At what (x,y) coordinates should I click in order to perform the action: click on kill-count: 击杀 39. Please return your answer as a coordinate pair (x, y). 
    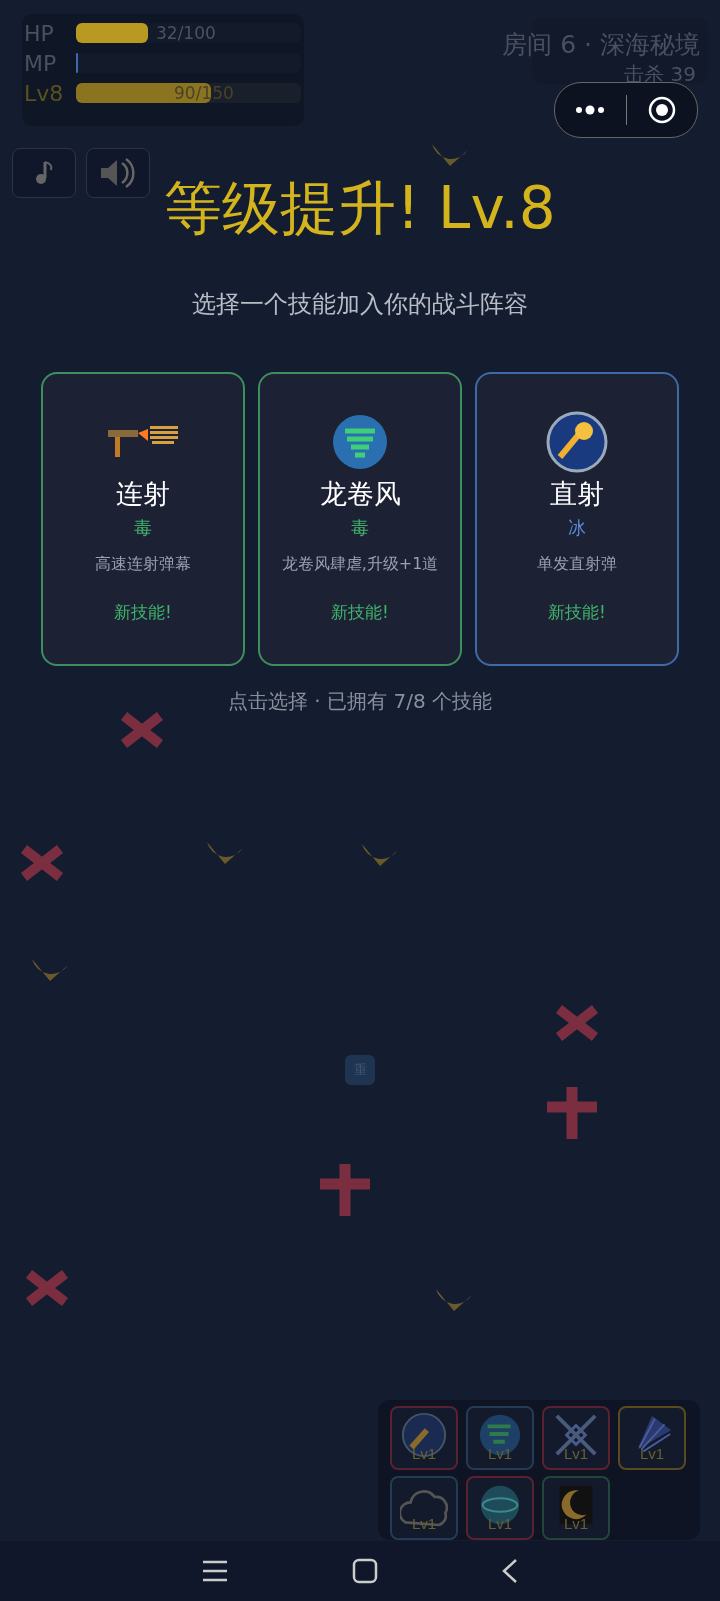
    Looking at the image, I should click on (660, 74).